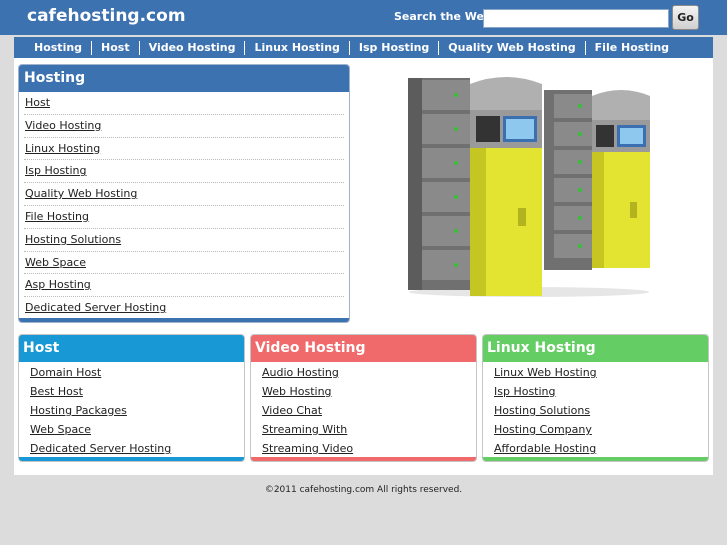 This screenshot has height=545, width=727. I want to click on nav-item-hosting: Hosting, so click(59, 47).